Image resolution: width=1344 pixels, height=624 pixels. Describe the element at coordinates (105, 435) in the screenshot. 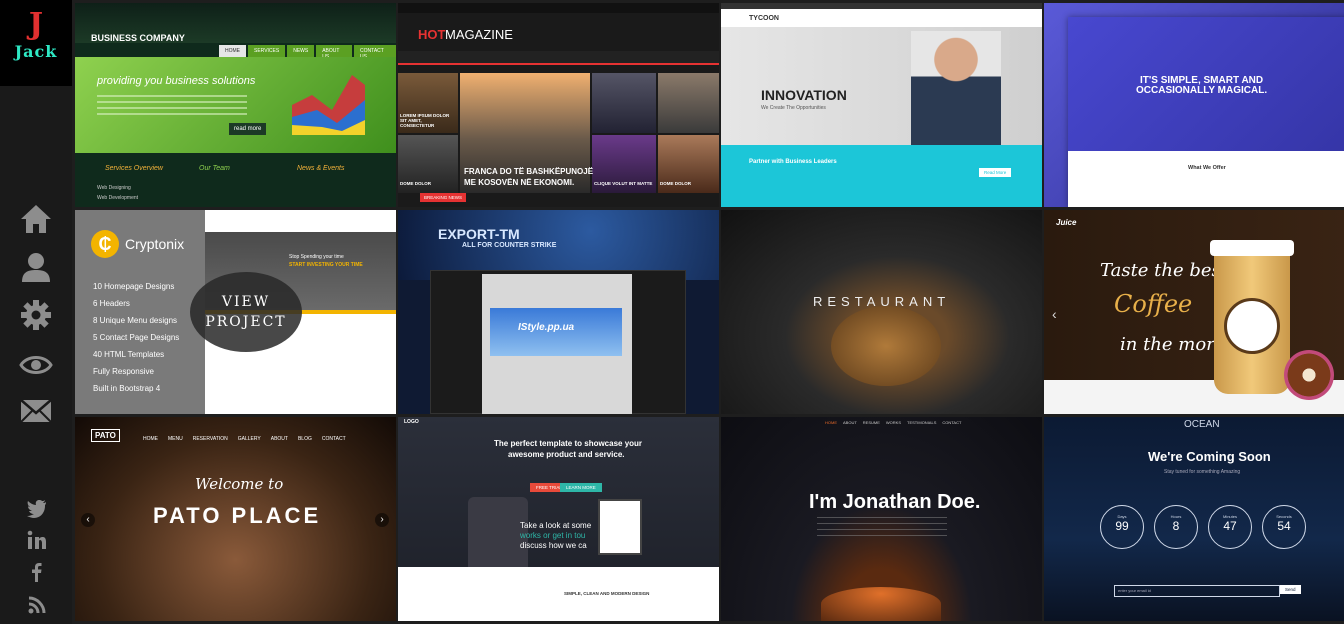

I see `tile-brand: PATO` at that location.